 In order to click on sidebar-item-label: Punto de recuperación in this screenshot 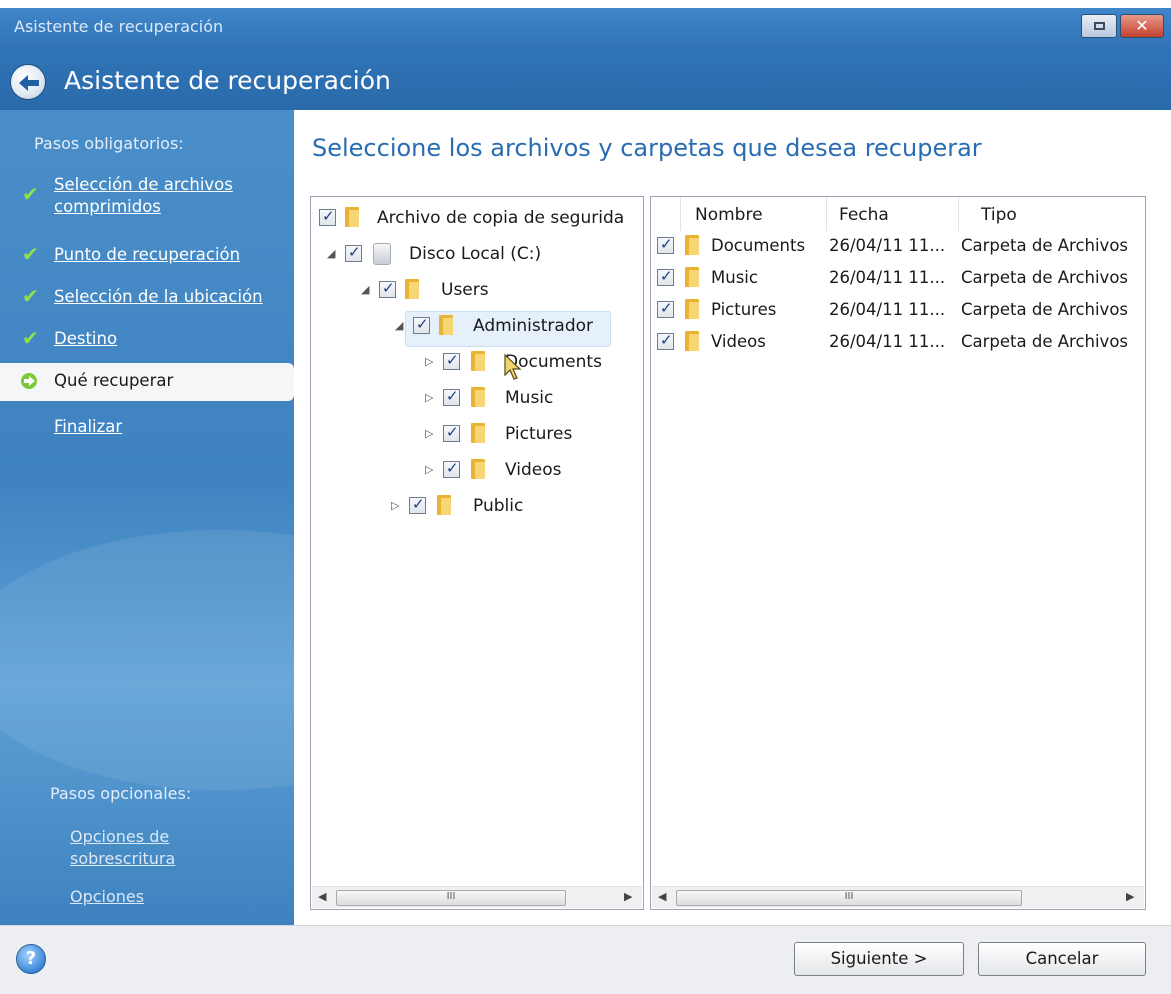, I will do `click(147, 254)`.